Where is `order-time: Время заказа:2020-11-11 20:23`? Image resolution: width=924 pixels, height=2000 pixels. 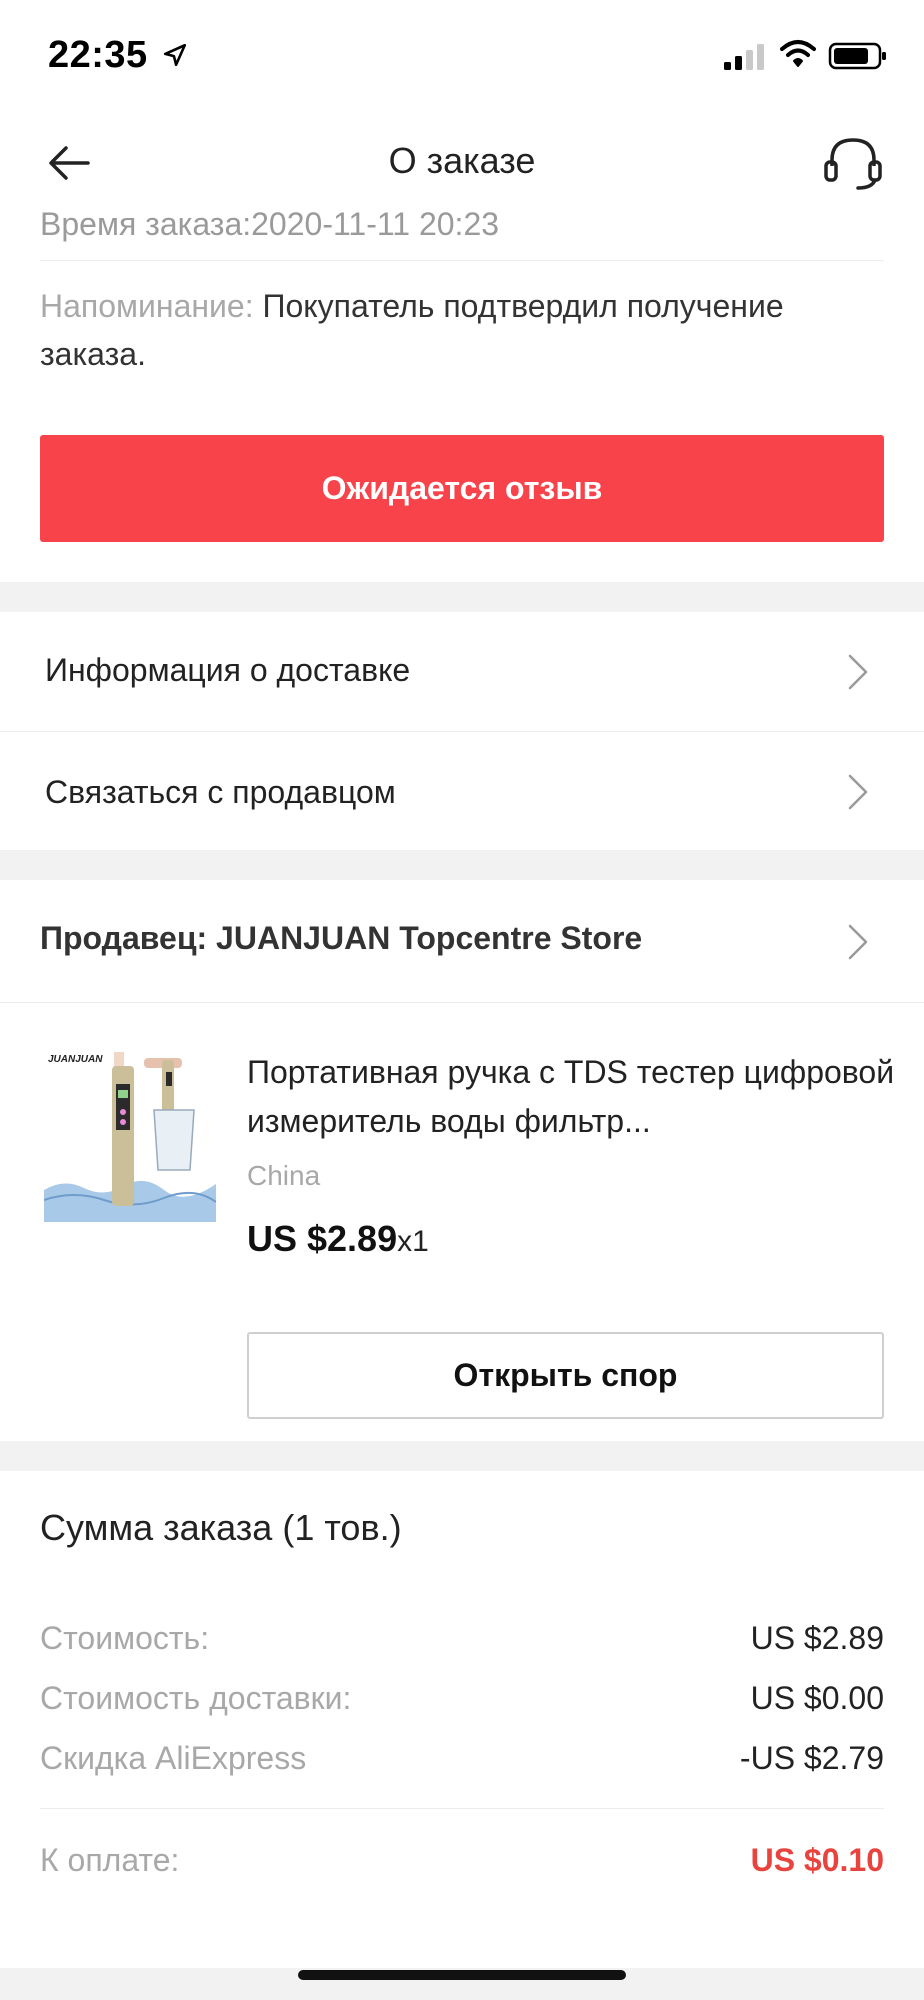 order-time: Время заказа:2020-11-11 20:23 is located at coordinates (270, 224).